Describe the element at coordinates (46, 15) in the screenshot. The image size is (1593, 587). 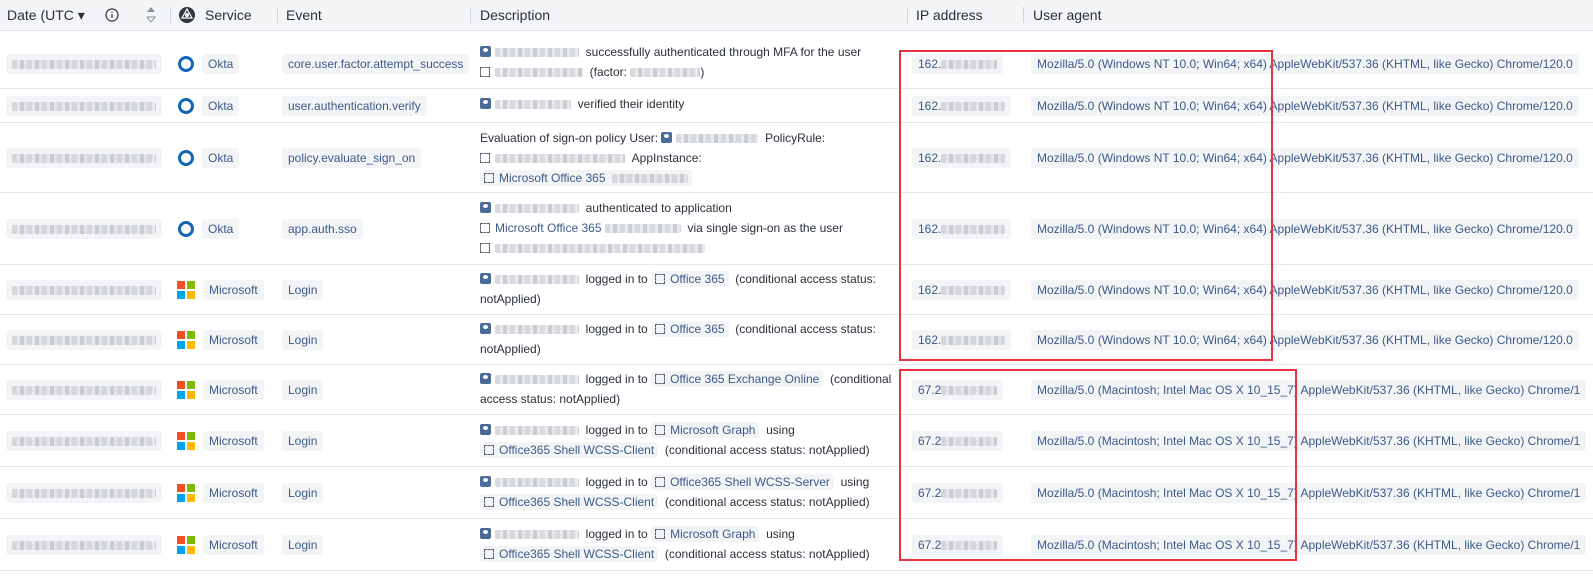
I see `column-header-date: Date (UTC ▾` at that location.